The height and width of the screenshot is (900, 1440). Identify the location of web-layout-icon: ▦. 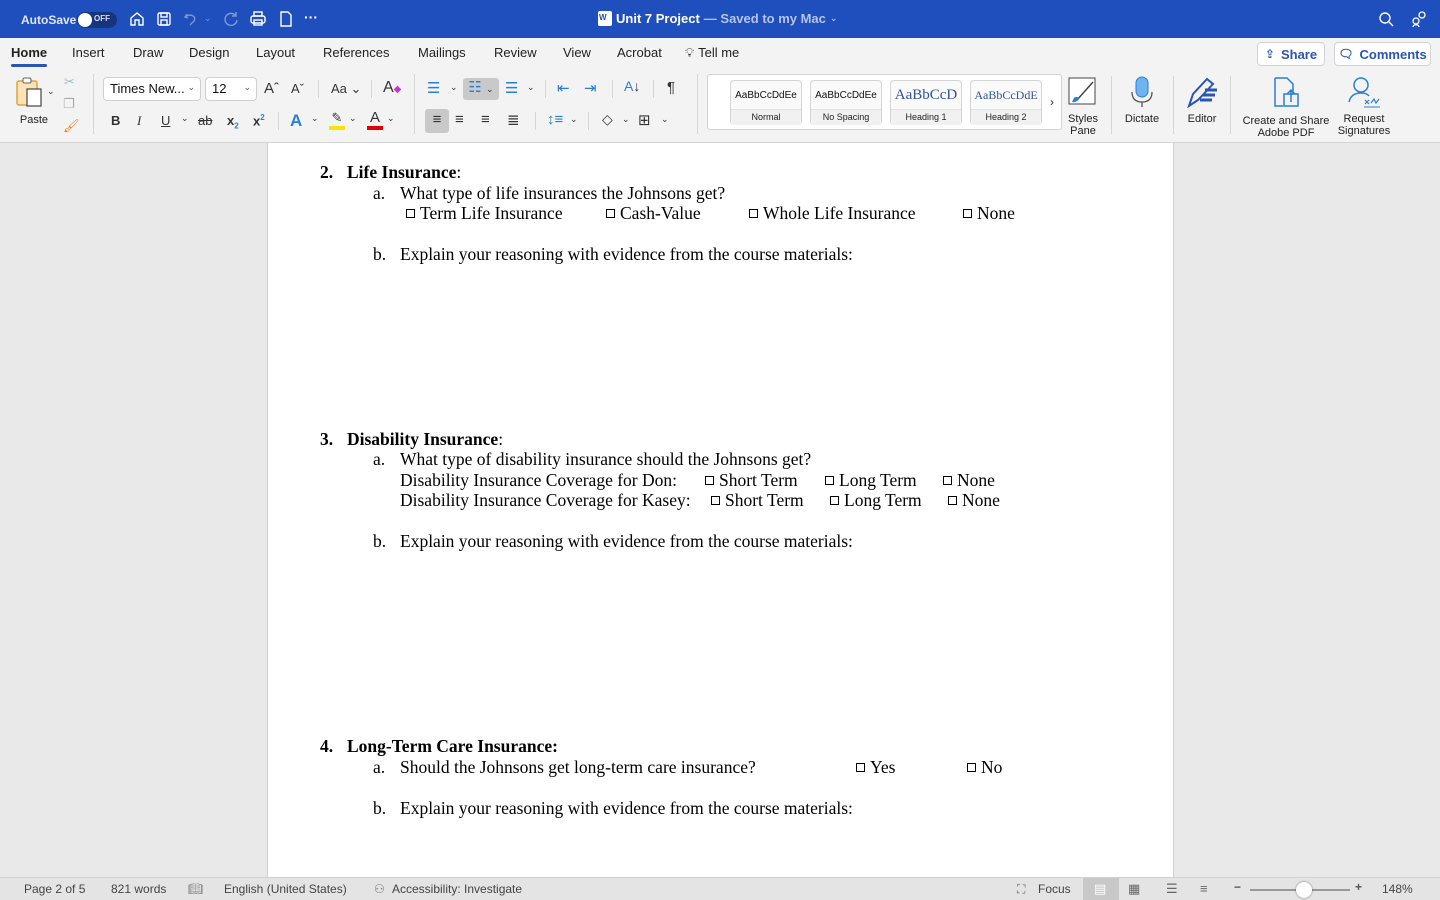
(1134, 889).